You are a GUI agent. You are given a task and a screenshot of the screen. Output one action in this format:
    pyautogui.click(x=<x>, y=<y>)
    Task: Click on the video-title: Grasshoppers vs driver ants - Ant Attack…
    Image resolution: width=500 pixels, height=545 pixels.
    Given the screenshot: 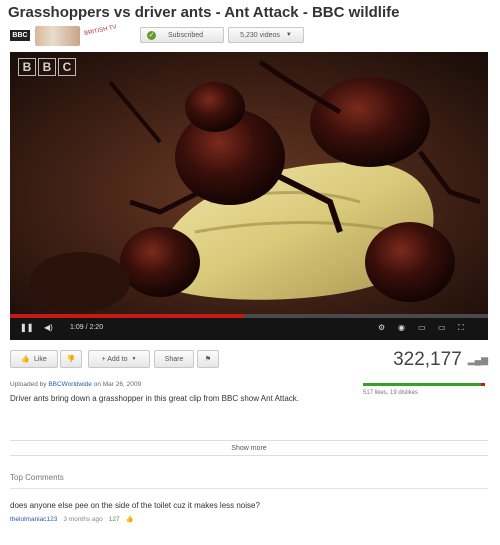 What is the action you would take?
    pyautogui.click(x=204, y=12)
    